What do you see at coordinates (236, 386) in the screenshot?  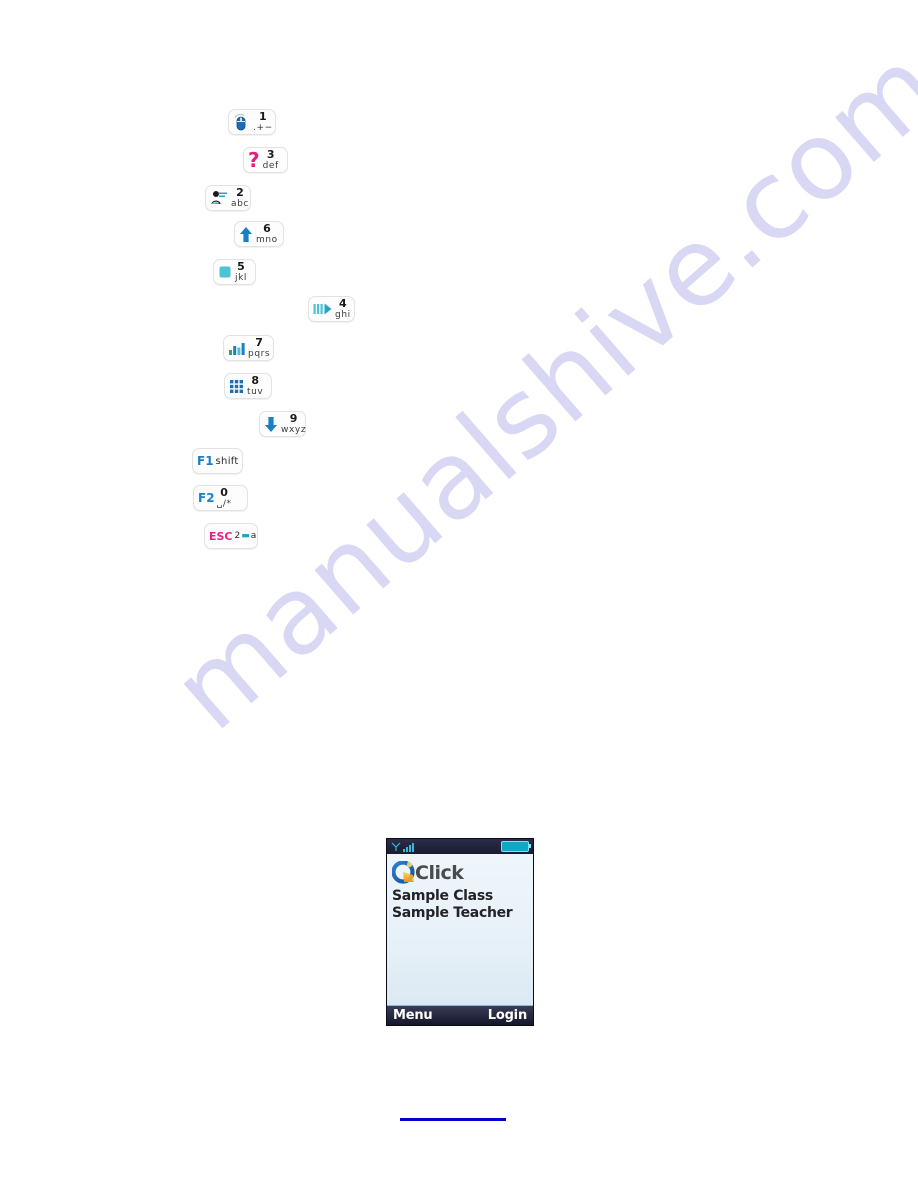 I see `grid-icon` at bounding box center [236, 386].